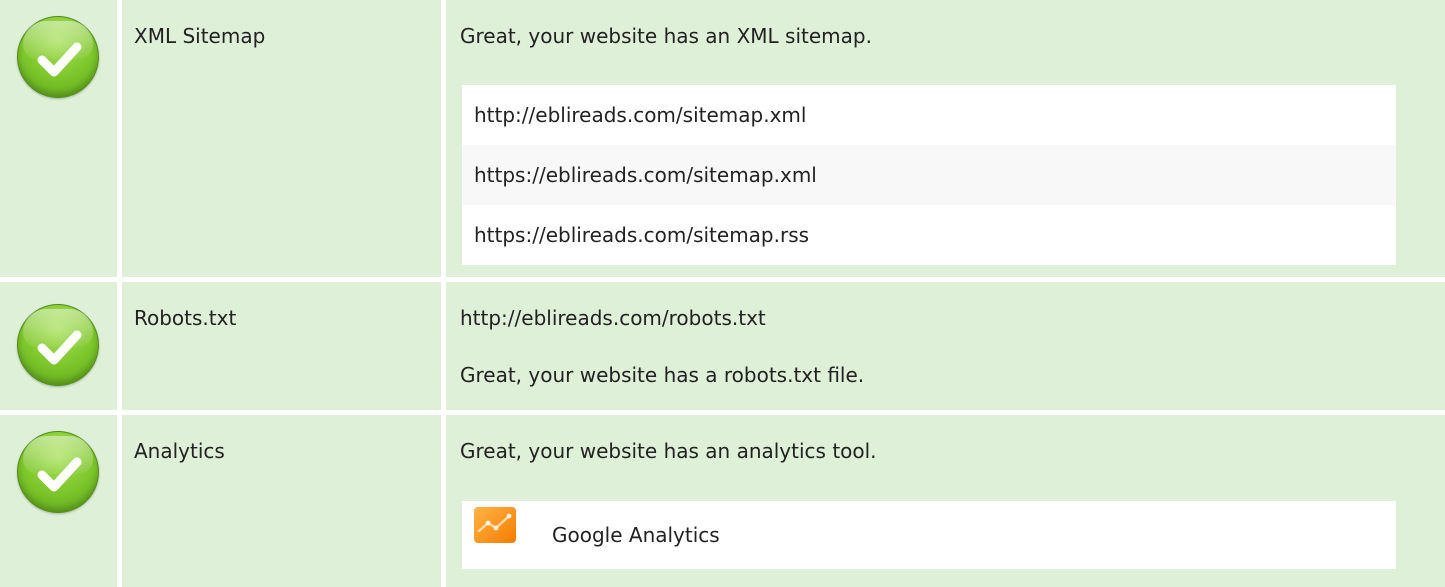  I want to click on check-name: Robots.txt, so click(185, 318).